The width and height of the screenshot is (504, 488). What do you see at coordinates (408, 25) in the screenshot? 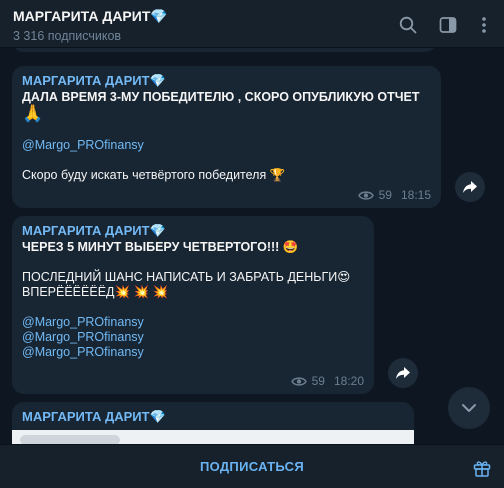
I see `search-icon` at bounding box center [408, 25].